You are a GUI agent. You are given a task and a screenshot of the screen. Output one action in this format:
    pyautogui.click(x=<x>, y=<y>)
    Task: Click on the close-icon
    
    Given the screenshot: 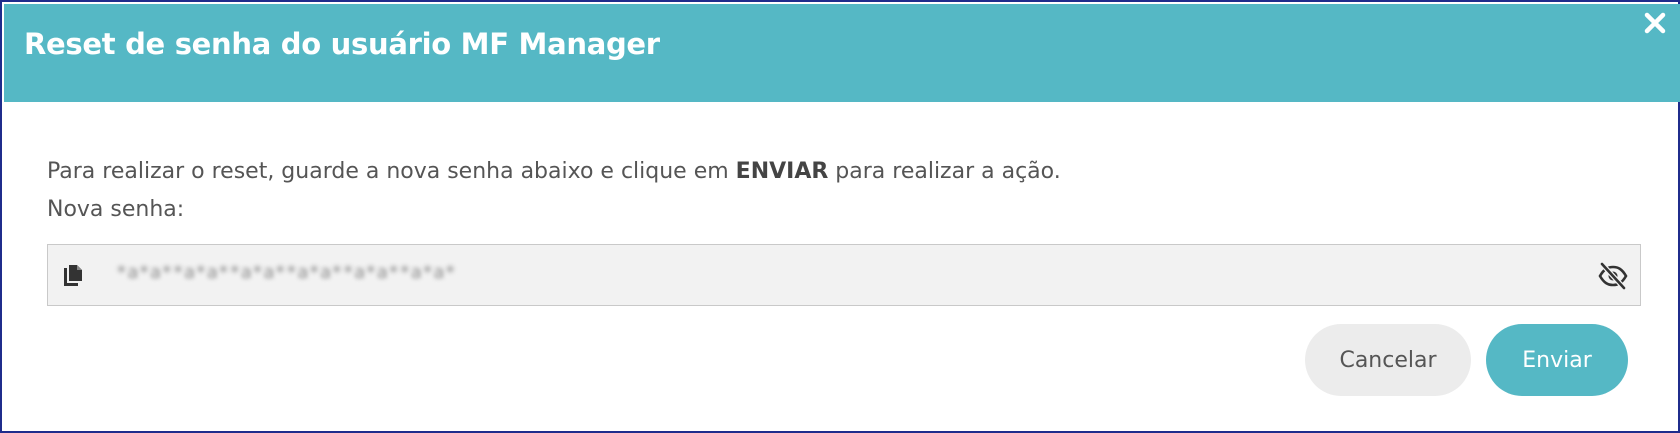 What is the action you would take?
    pyautogui.click(x=1655, y=23)
    